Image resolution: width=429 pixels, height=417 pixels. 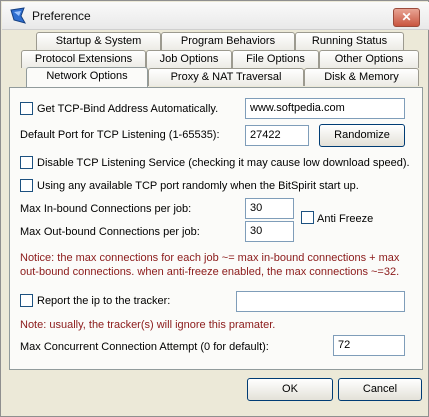 I want to click on tab-other-options: Other Options, so click(x=369, y=59).